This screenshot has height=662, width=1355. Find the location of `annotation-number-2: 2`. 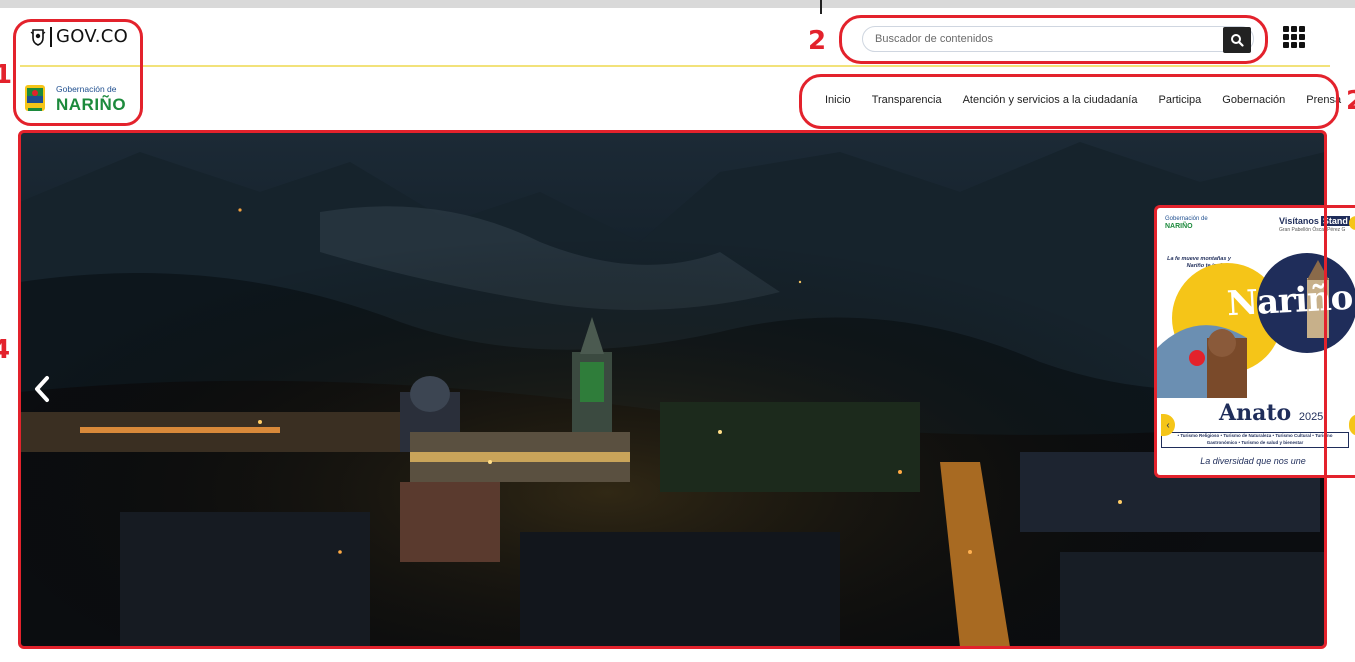

annotation-number-2: 2 is located at coordinates (817, 41).